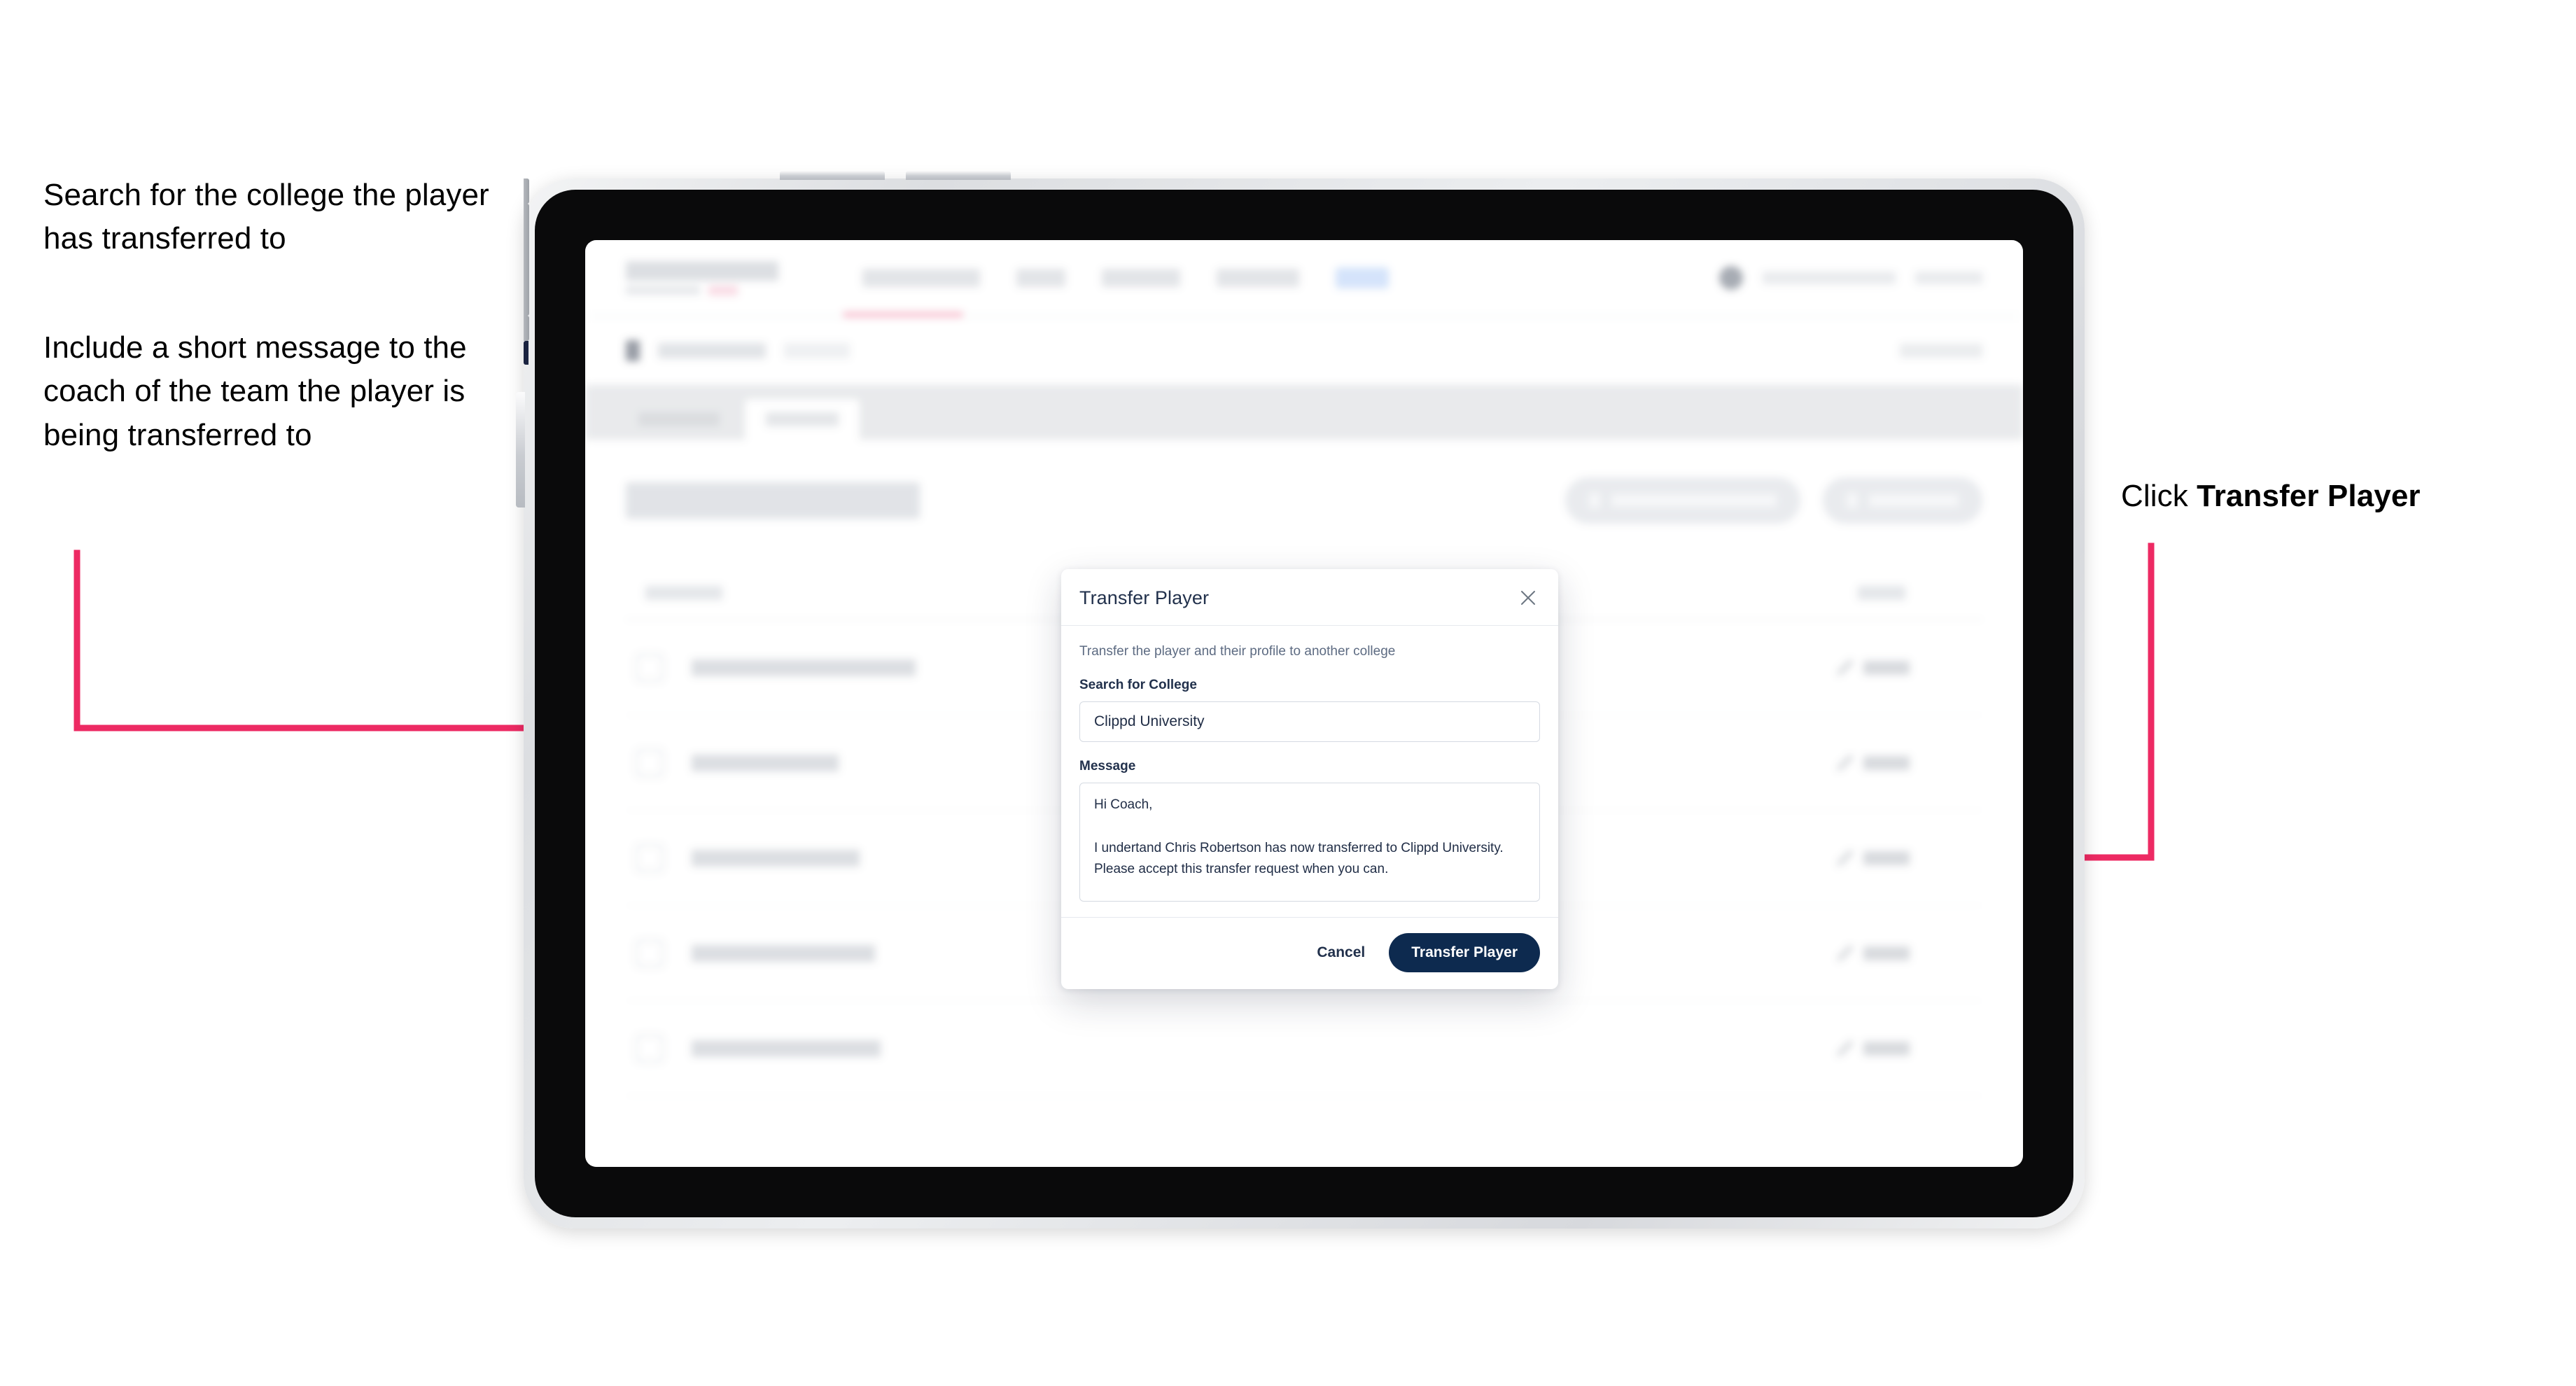 This screenshot has width=2576, height=1386. Describe the element at coordinates (832, 175) in the screenshot. I see `volume-up-button` at that location.